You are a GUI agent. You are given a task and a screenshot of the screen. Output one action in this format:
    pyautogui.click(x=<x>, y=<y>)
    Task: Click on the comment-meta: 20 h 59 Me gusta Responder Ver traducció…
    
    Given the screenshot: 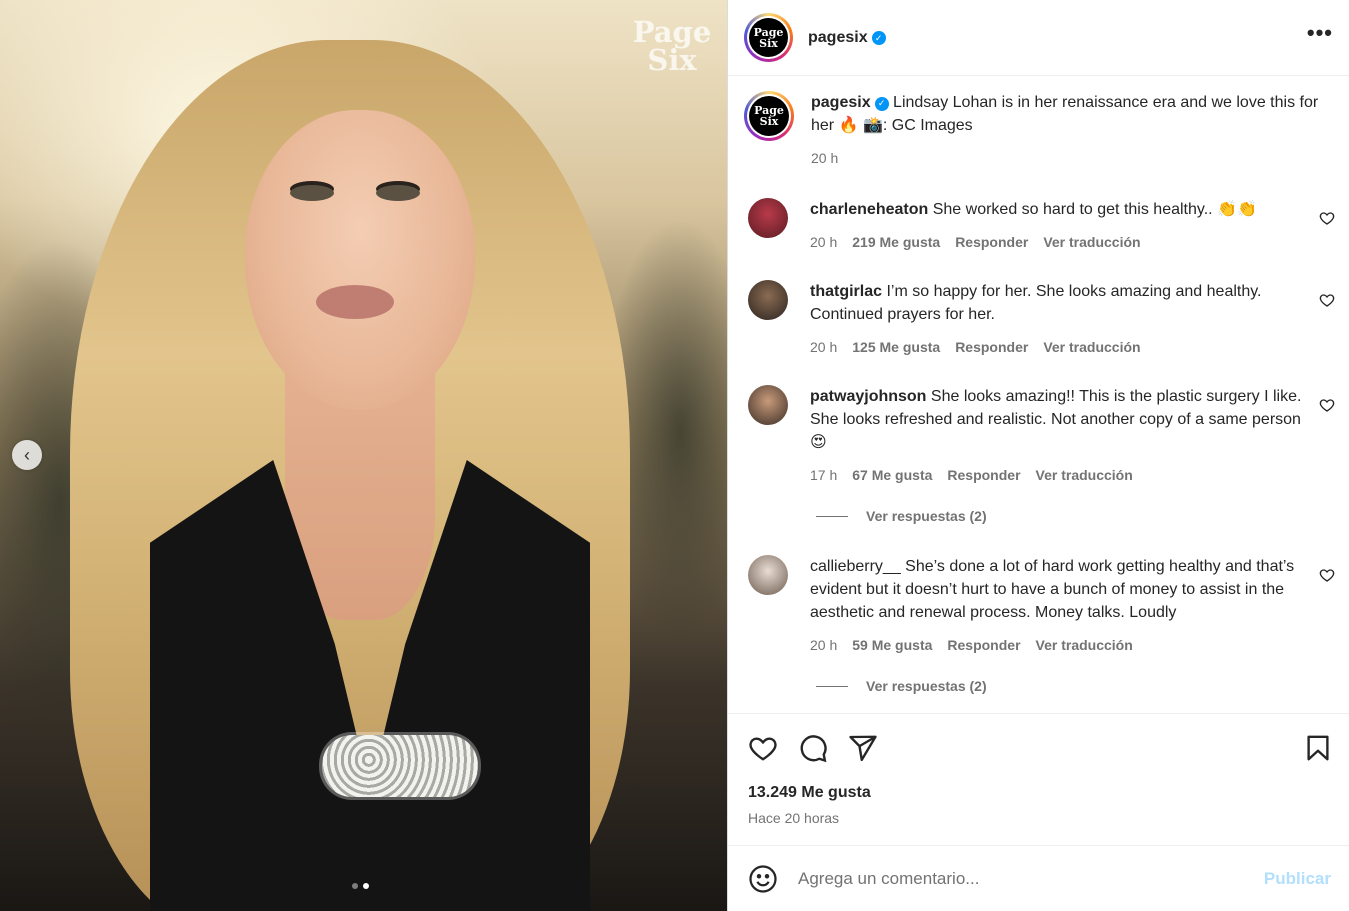 What is the action you would take?
    pyautogui.click(x=1057, y=645)
    